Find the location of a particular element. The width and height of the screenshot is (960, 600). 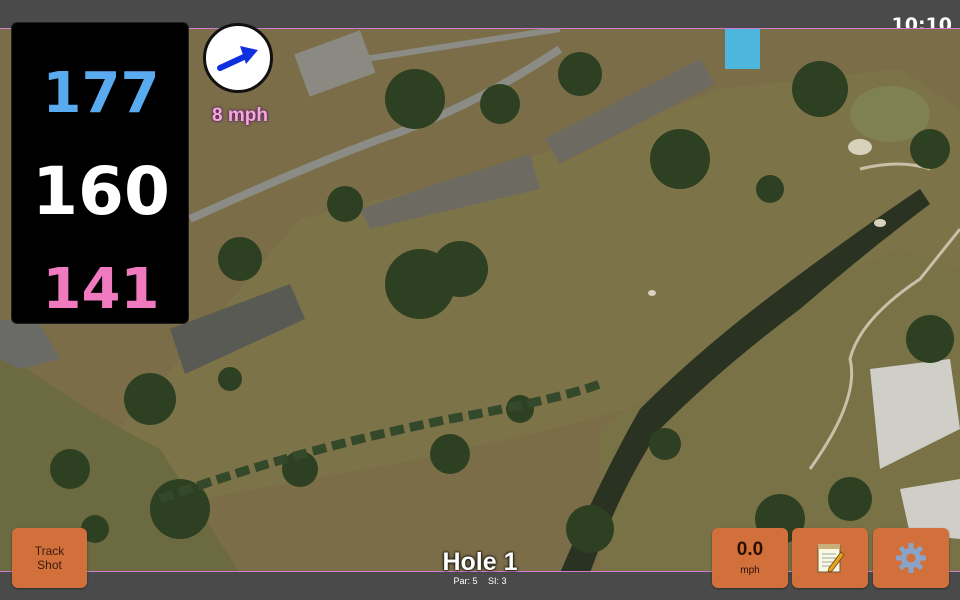

distance-middle: 160 is located at coordinates (101, 191).